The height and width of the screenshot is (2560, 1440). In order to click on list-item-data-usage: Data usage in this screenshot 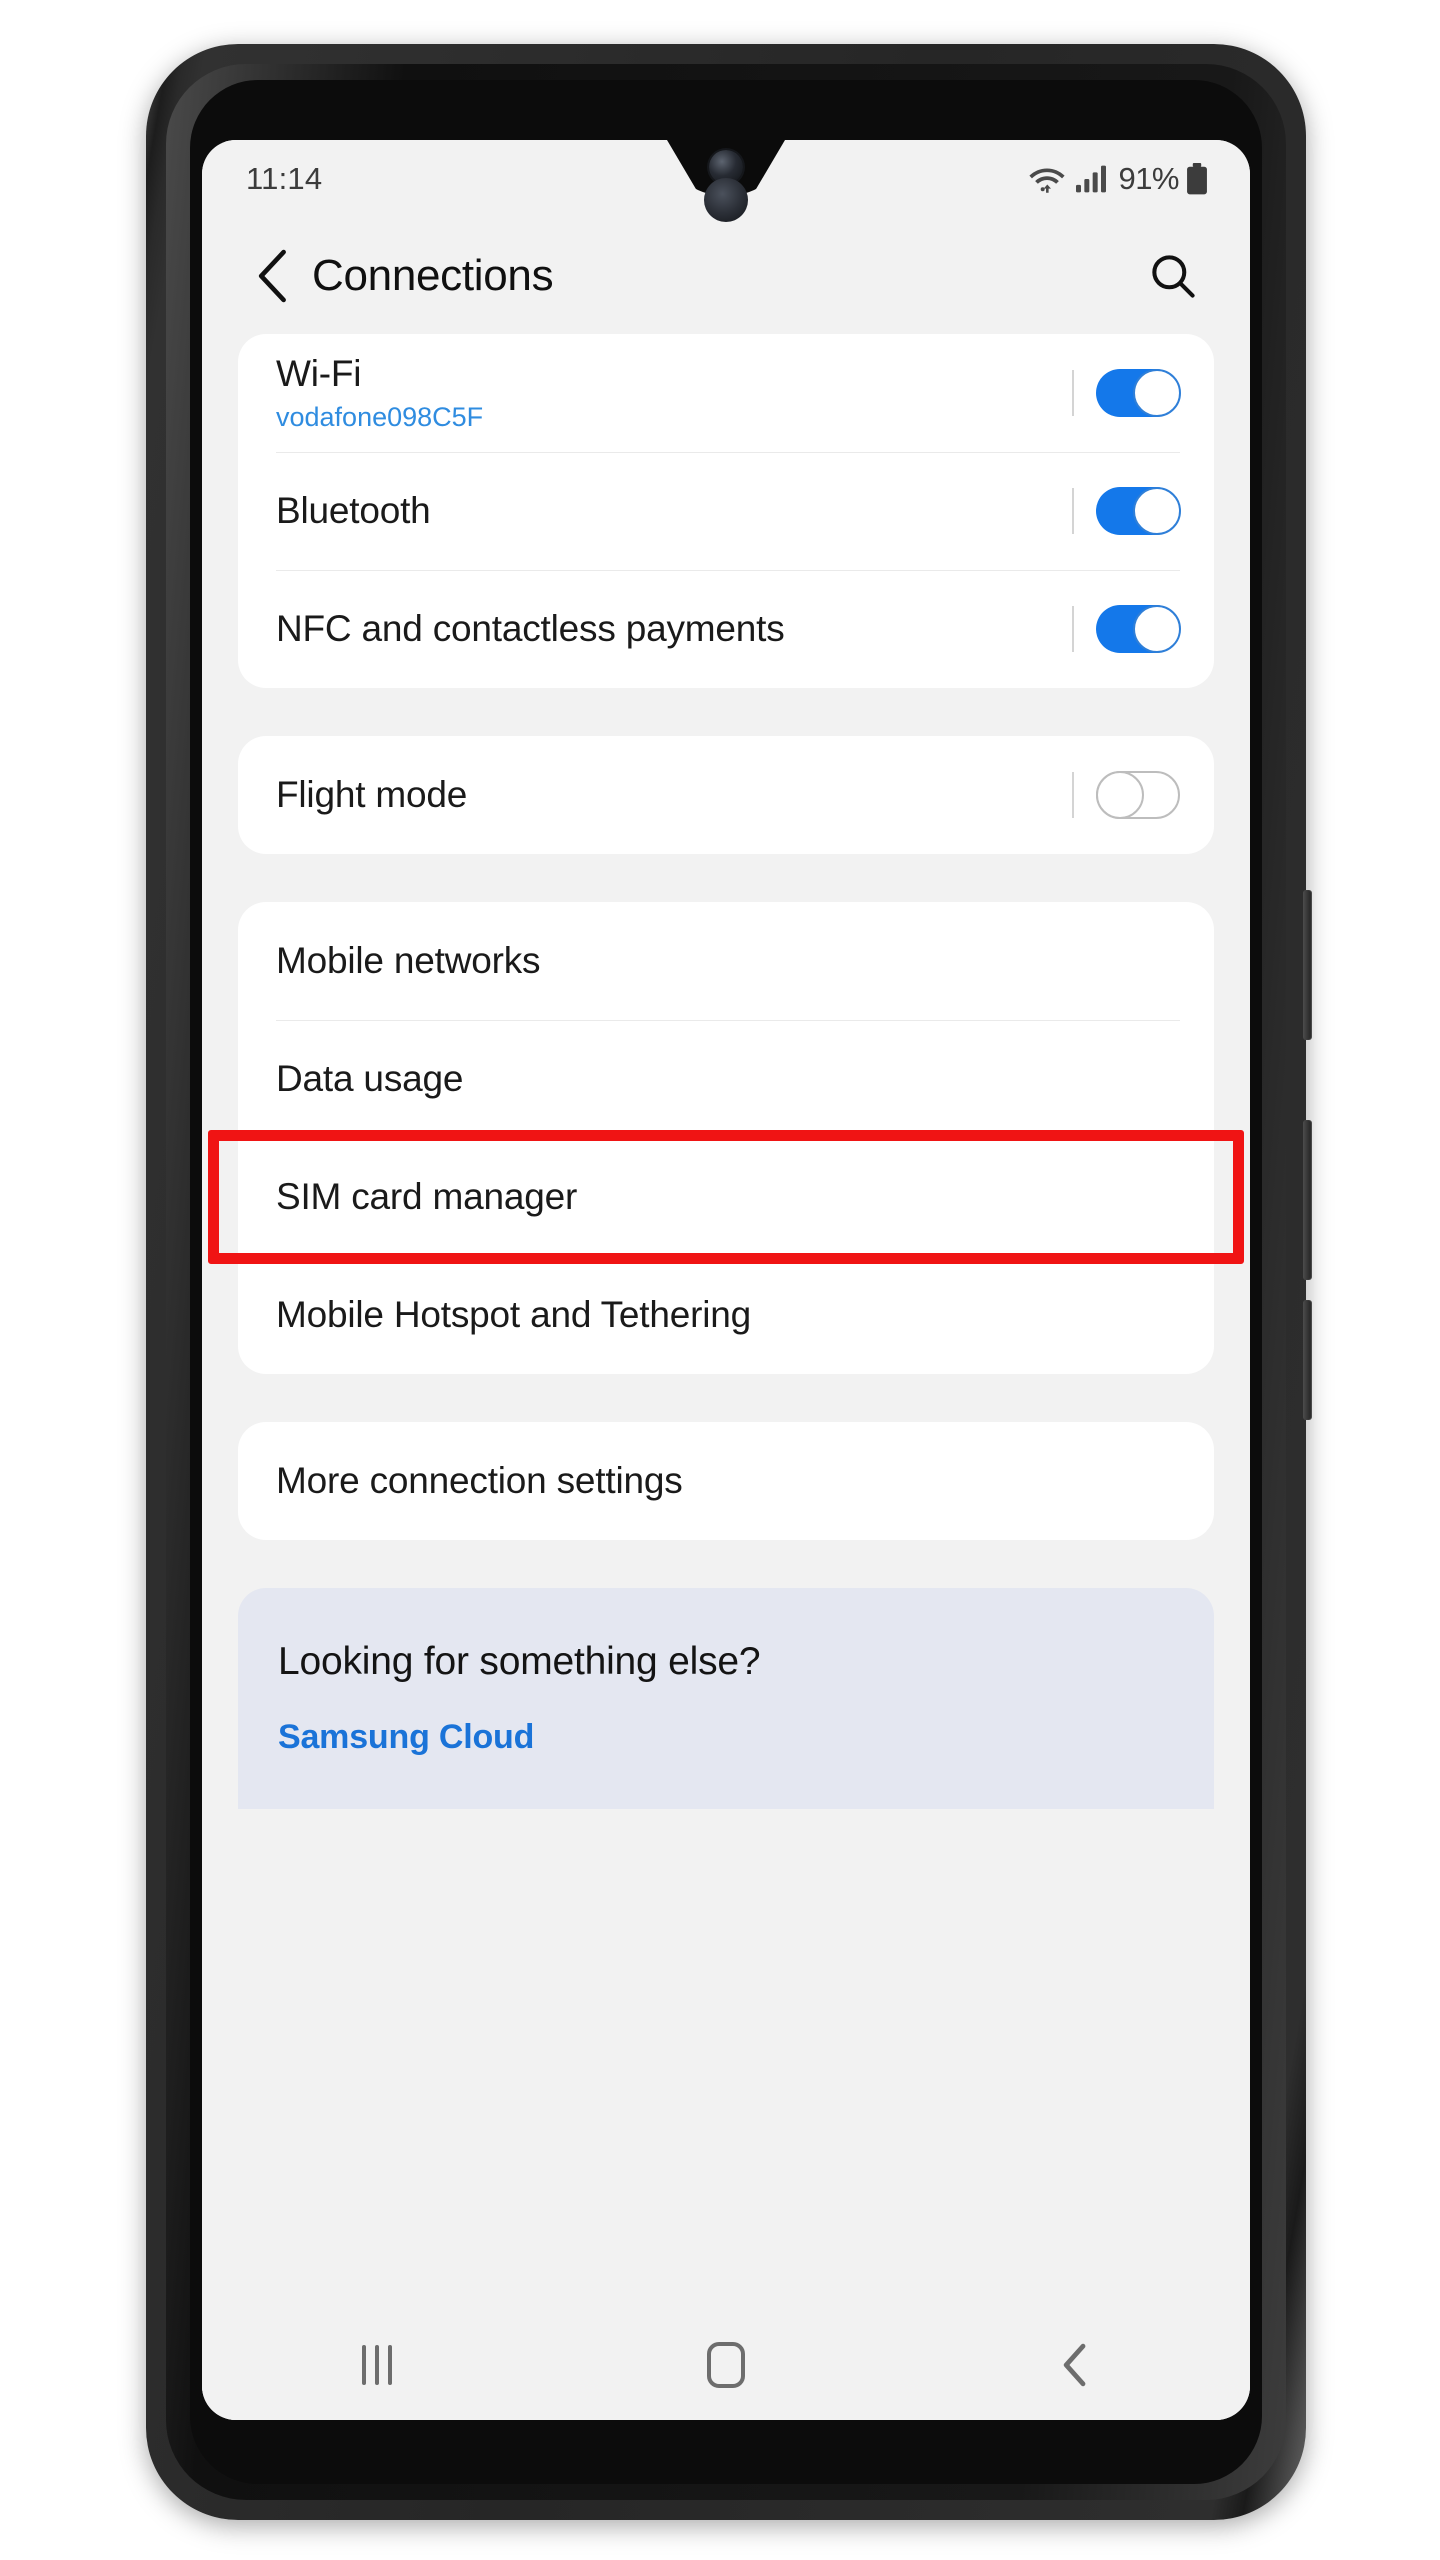, I will do `click(726, 1079)`.